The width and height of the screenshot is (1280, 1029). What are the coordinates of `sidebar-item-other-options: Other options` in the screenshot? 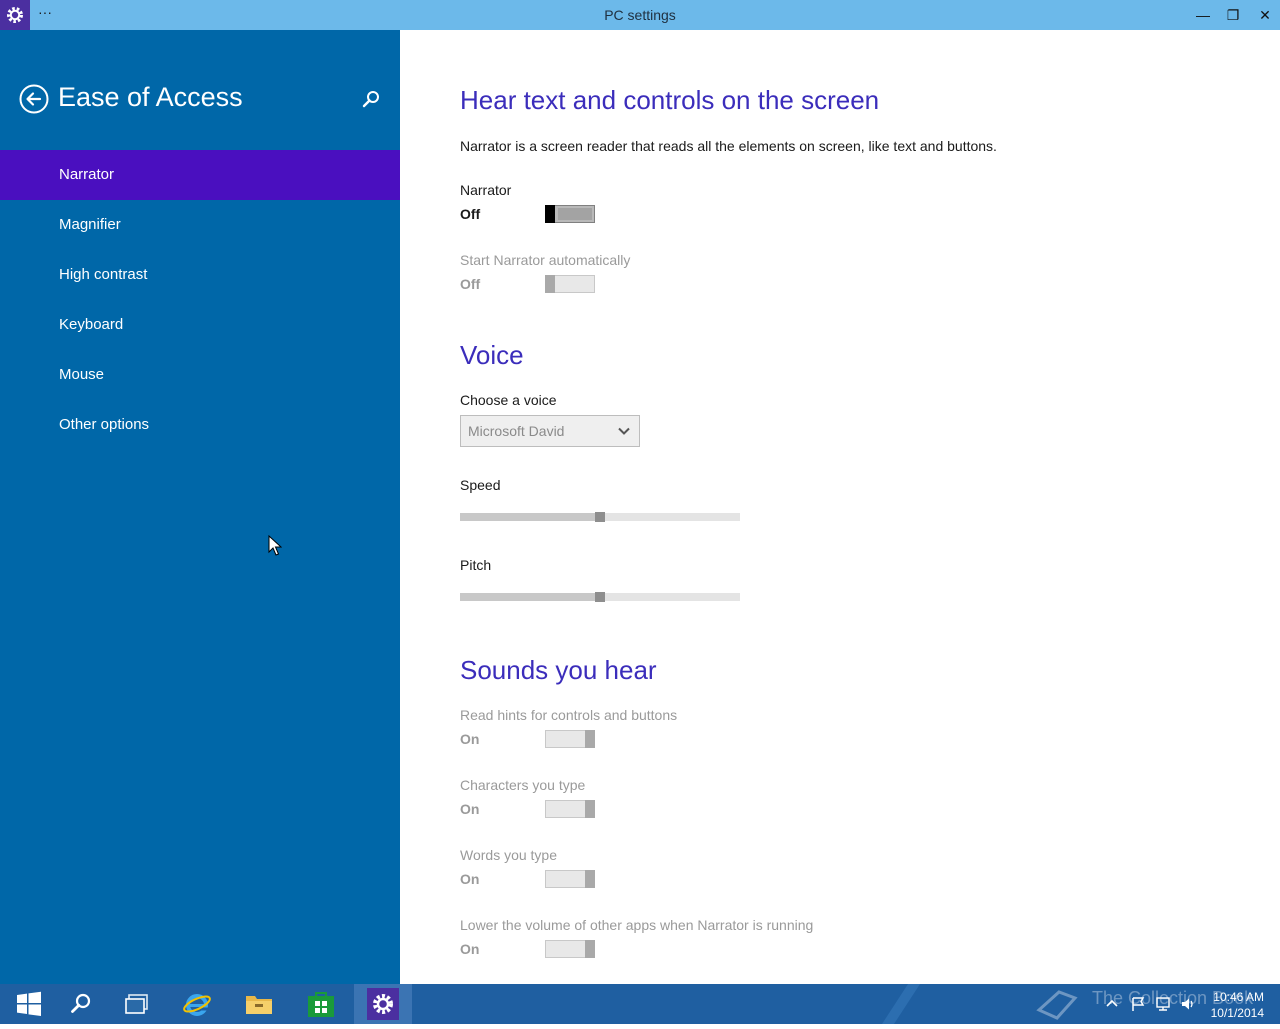 It's located at (200, 425).